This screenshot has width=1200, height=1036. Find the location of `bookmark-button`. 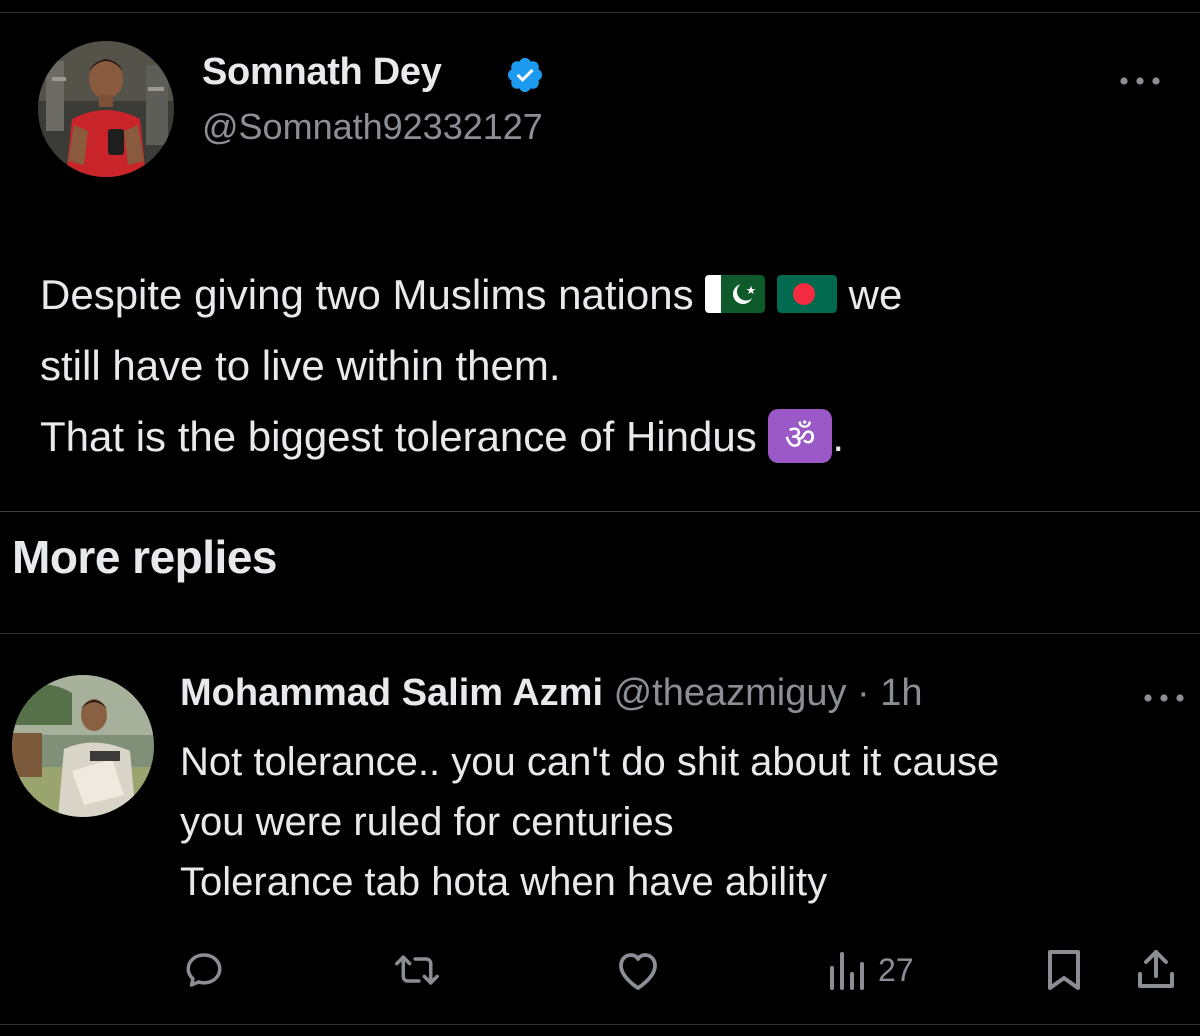

bookmark-button is located at coordinates (1064, 970).